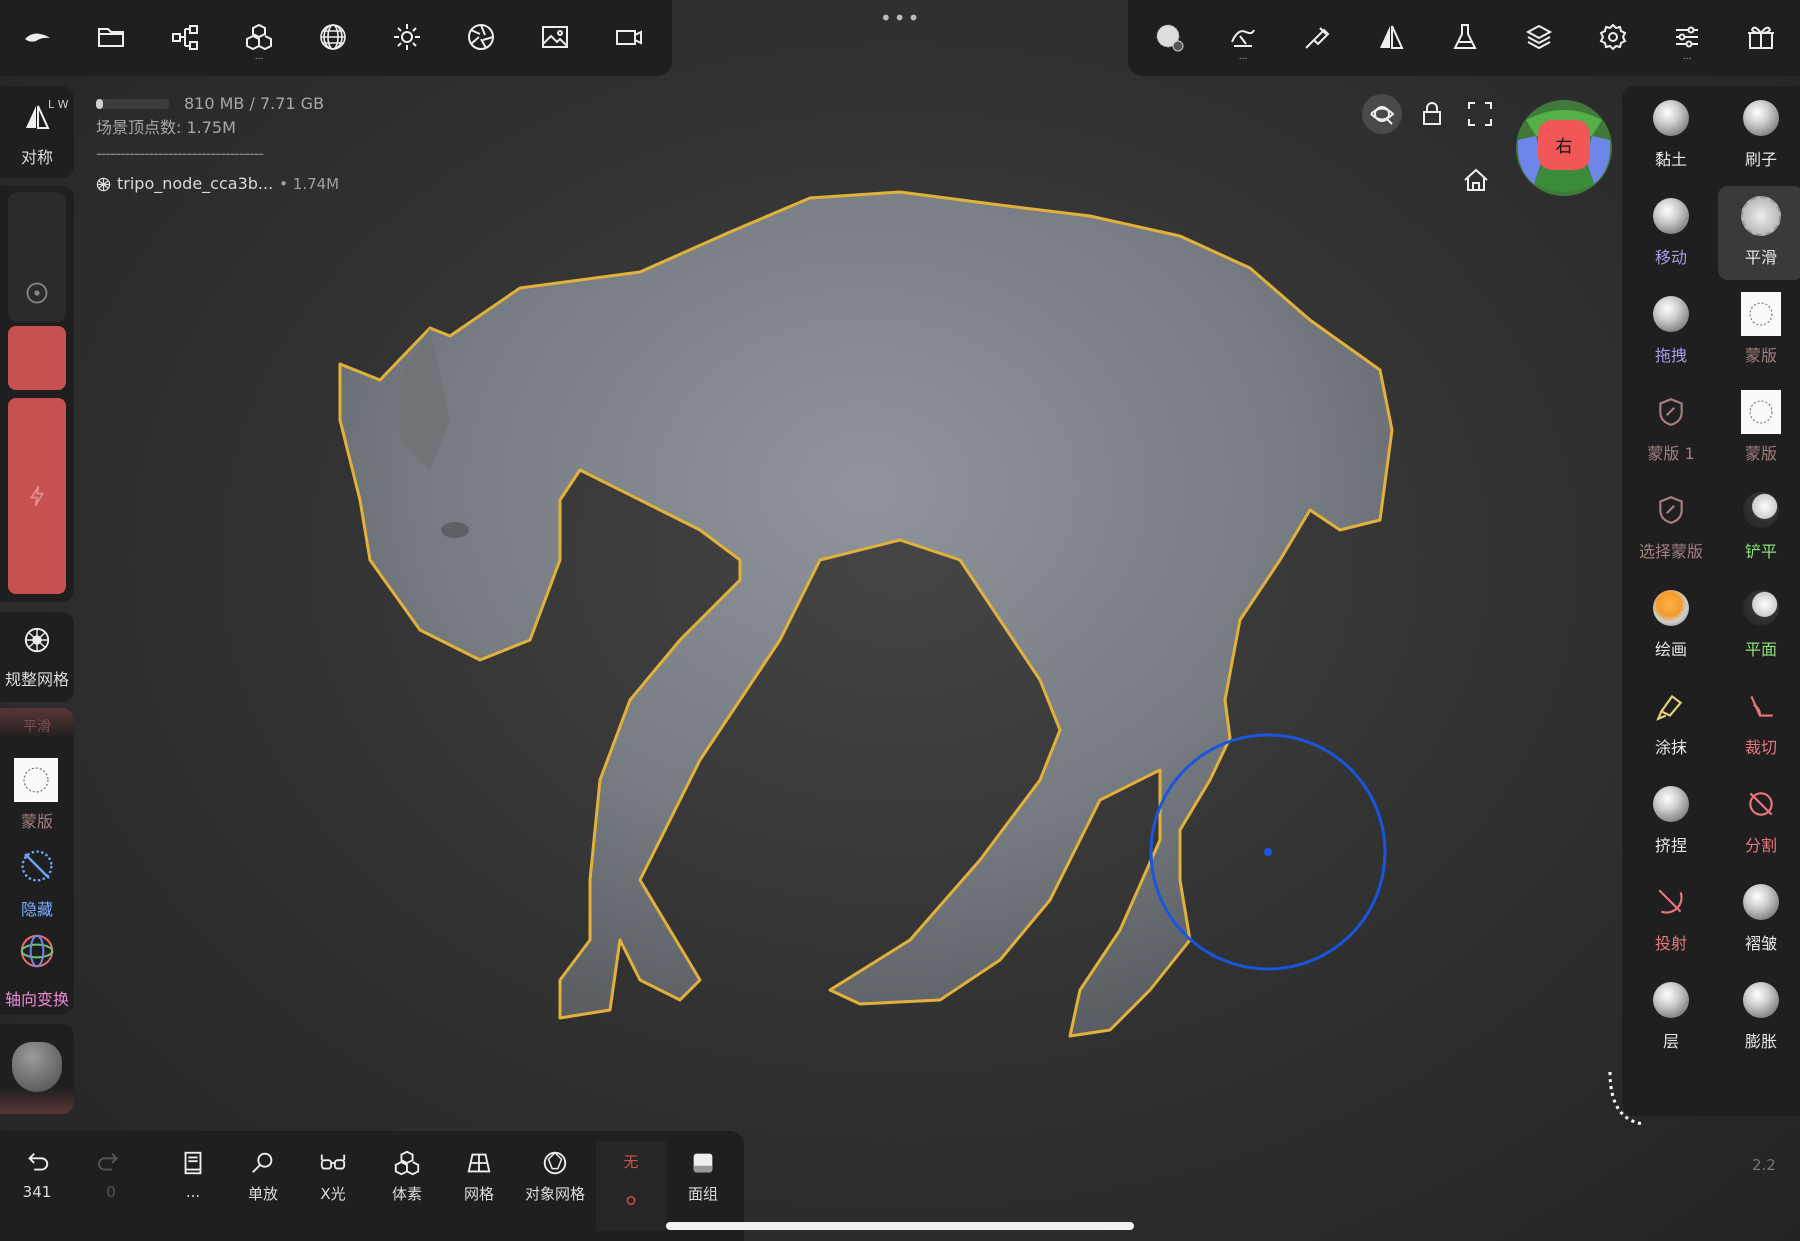 This screenshot has height=1241, width=1800. What do you see at coordinates (37, 657) in the screenshot?
I see `remesh-panel: 规整网格` at bounding box center [37, 657].